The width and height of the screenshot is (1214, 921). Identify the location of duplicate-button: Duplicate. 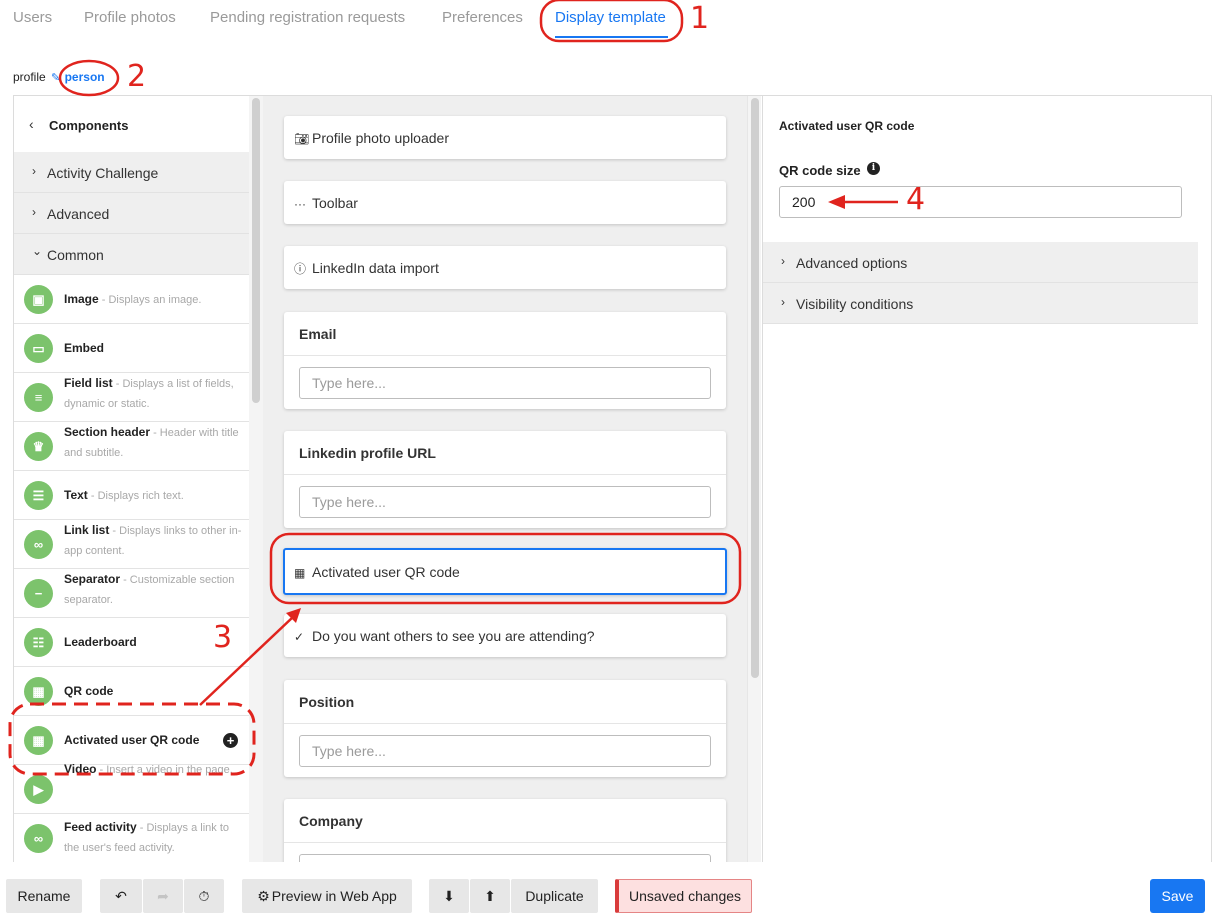
(554, 896).